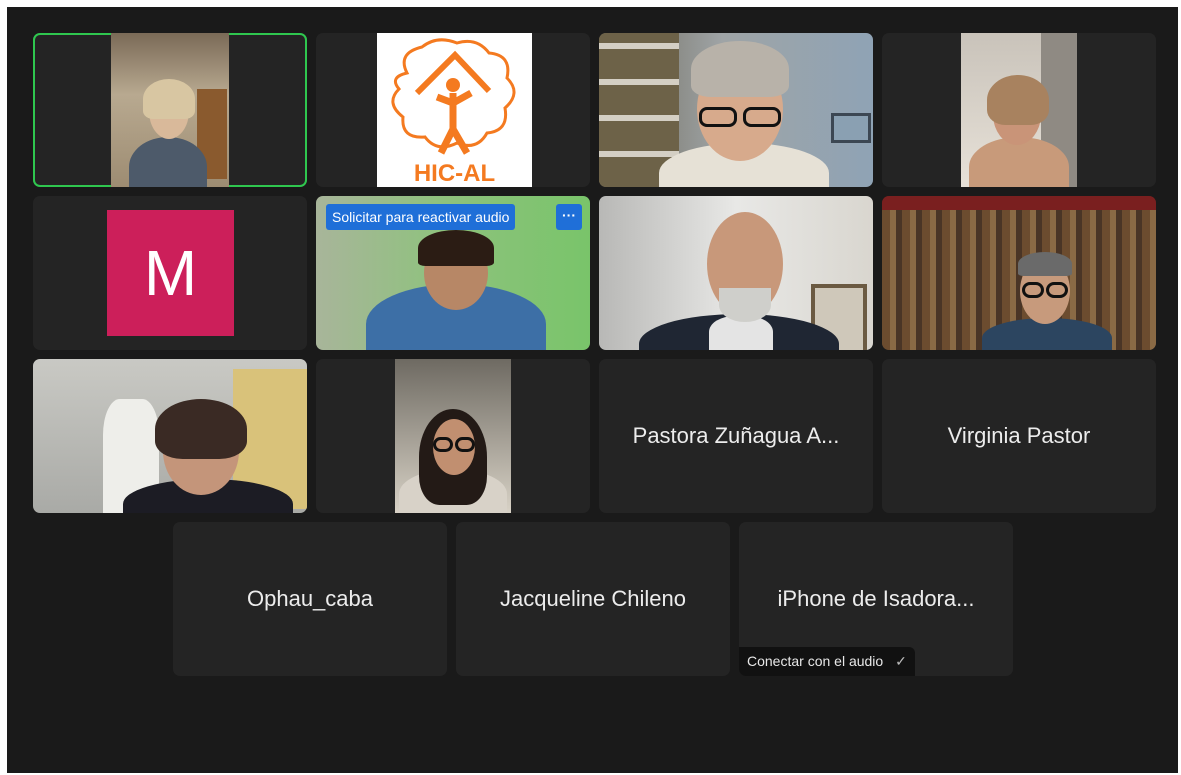 Image resolution: width=1181 pixels, height=775 pixels. I want to click on participant-tile-name: Virginia Pastor, so click(1019, 436).